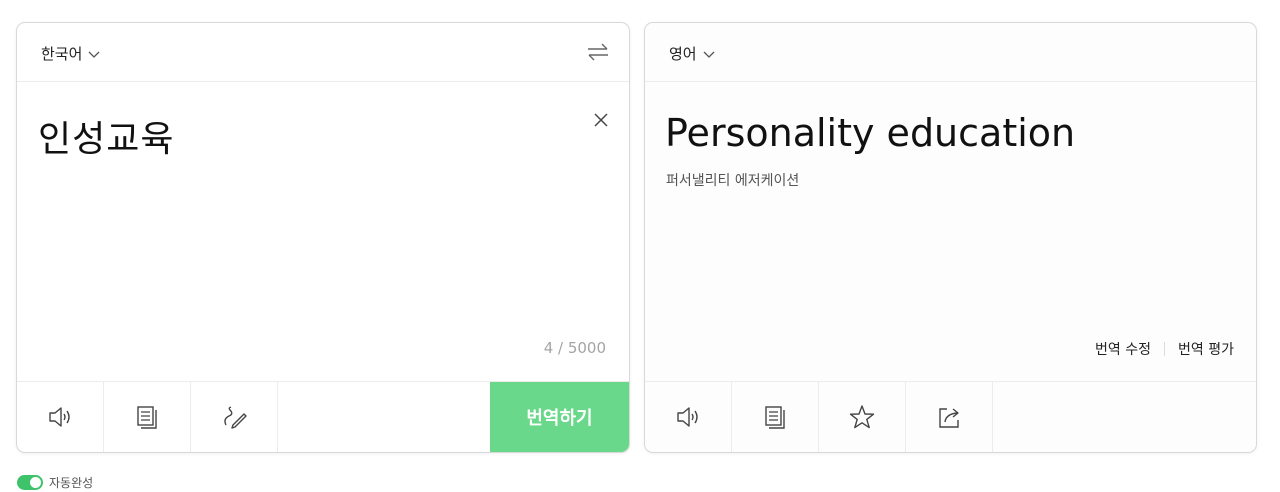 The width and height of the screenshot is (1280, 492). What do you see at coordinates (71, 483) in the screenshot?
I see `autocomplete-label: 자동완성` at bounding box center [71, 483].